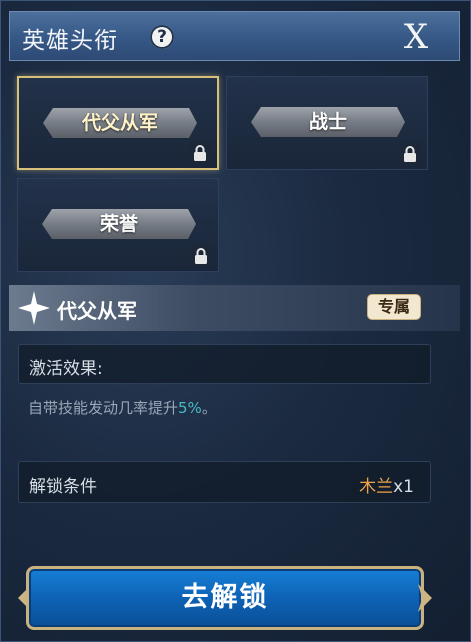  What do you see at coordinates (224, 364) in the screenshot?
I see `effect-panel: 激活效果:` at bounding box center [224, 364].